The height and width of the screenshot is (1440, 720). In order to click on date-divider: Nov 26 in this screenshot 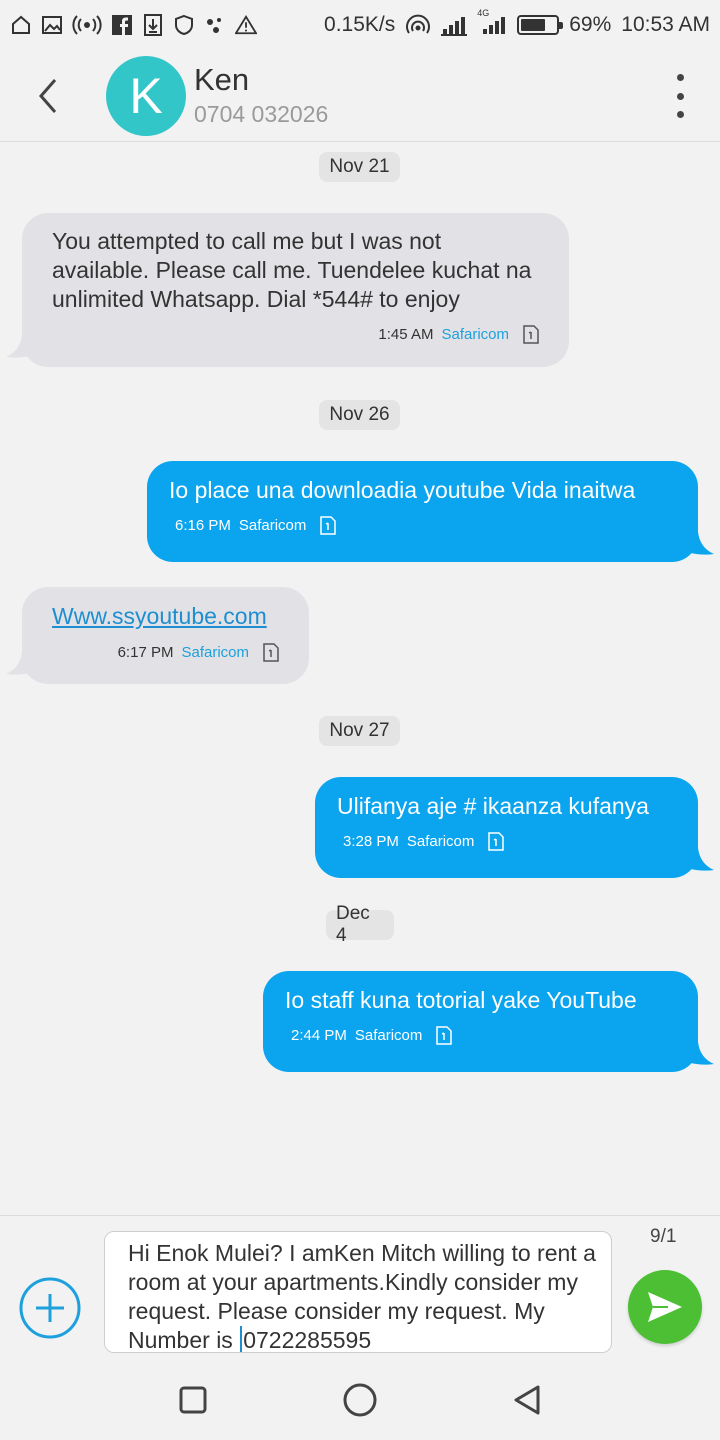, I will do `click(359, 415)`.